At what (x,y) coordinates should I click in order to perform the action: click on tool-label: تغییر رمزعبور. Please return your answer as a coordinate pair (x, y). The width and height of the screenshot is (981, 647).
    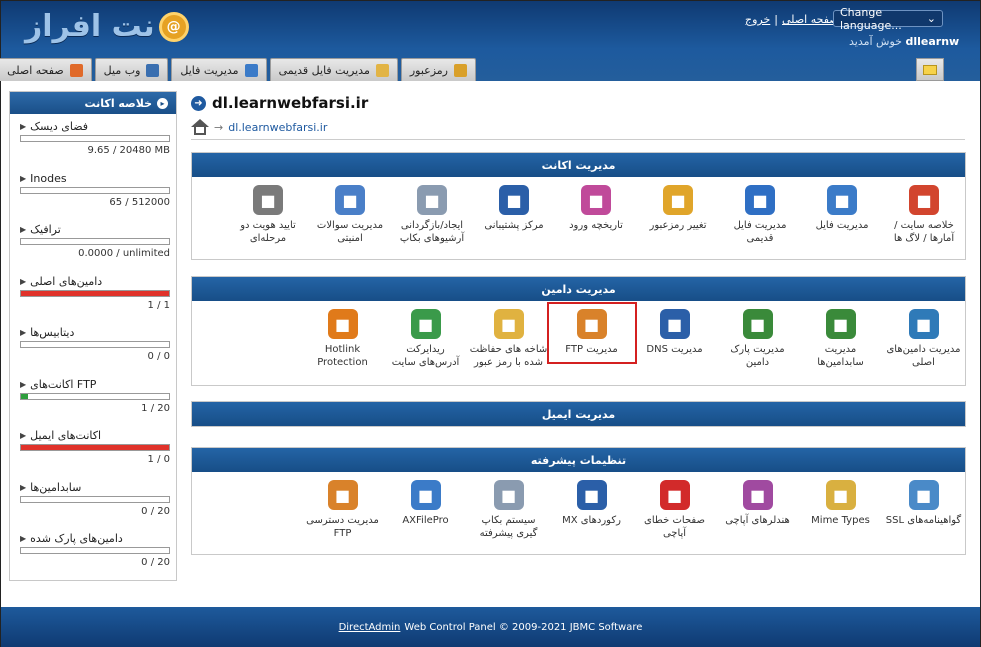
    Looking at the image, I should click on (678, 225).